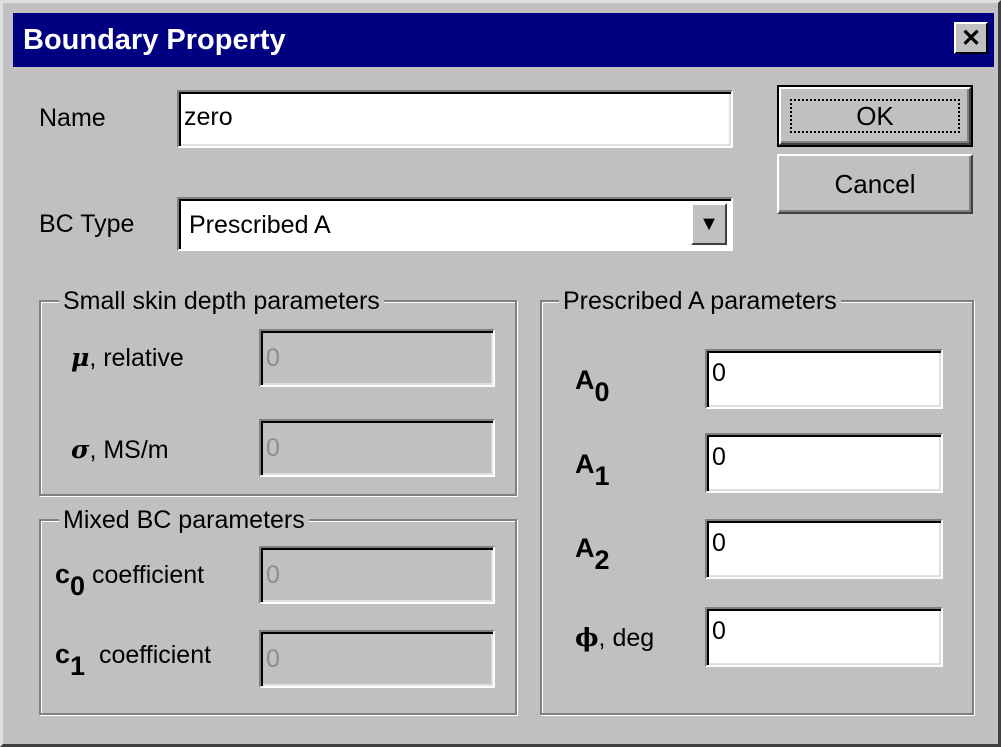 Image resolution: width=1001 pixels, height=747 pixels. I want to click on mu-label: μ, relative, so click(127, 357).